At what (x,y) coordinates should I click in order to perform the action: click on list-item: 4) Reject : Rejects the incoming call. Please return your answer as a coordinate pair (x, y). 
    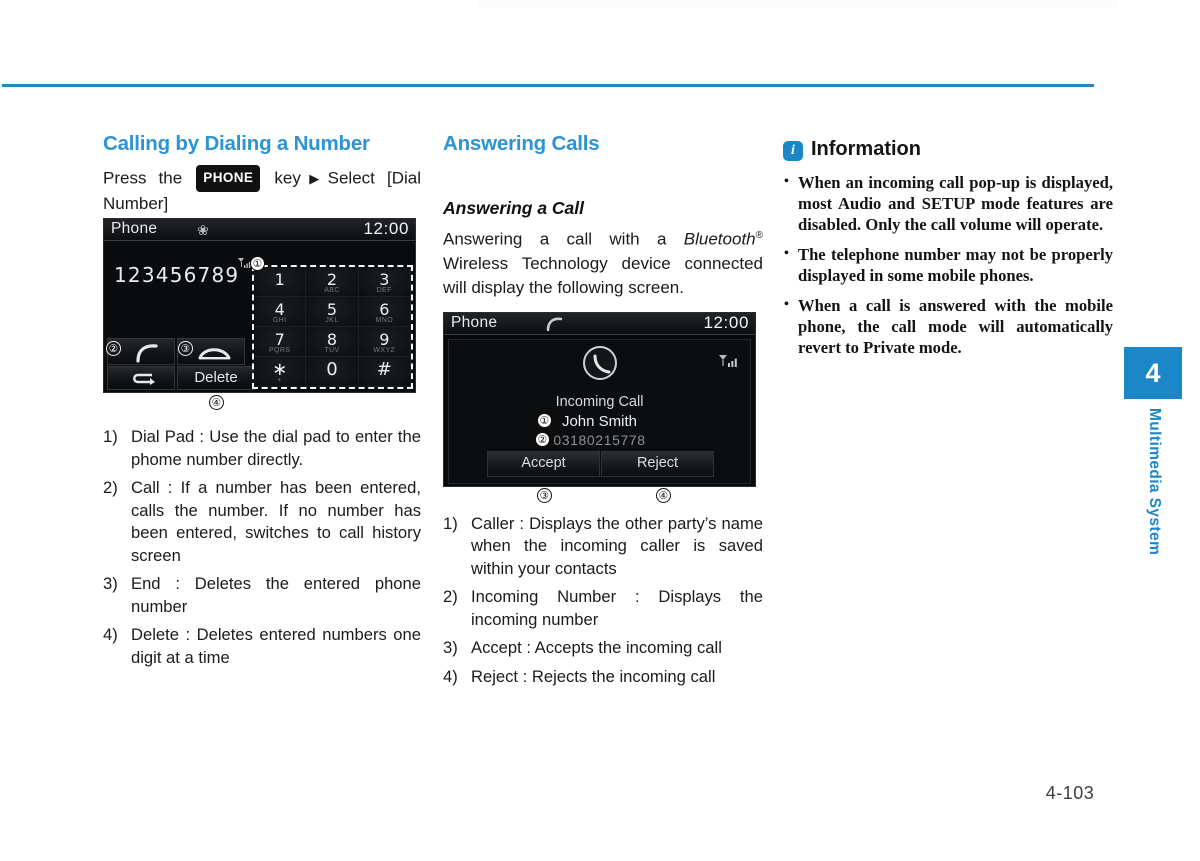
    Looking at the image, I should click on (603, 677).